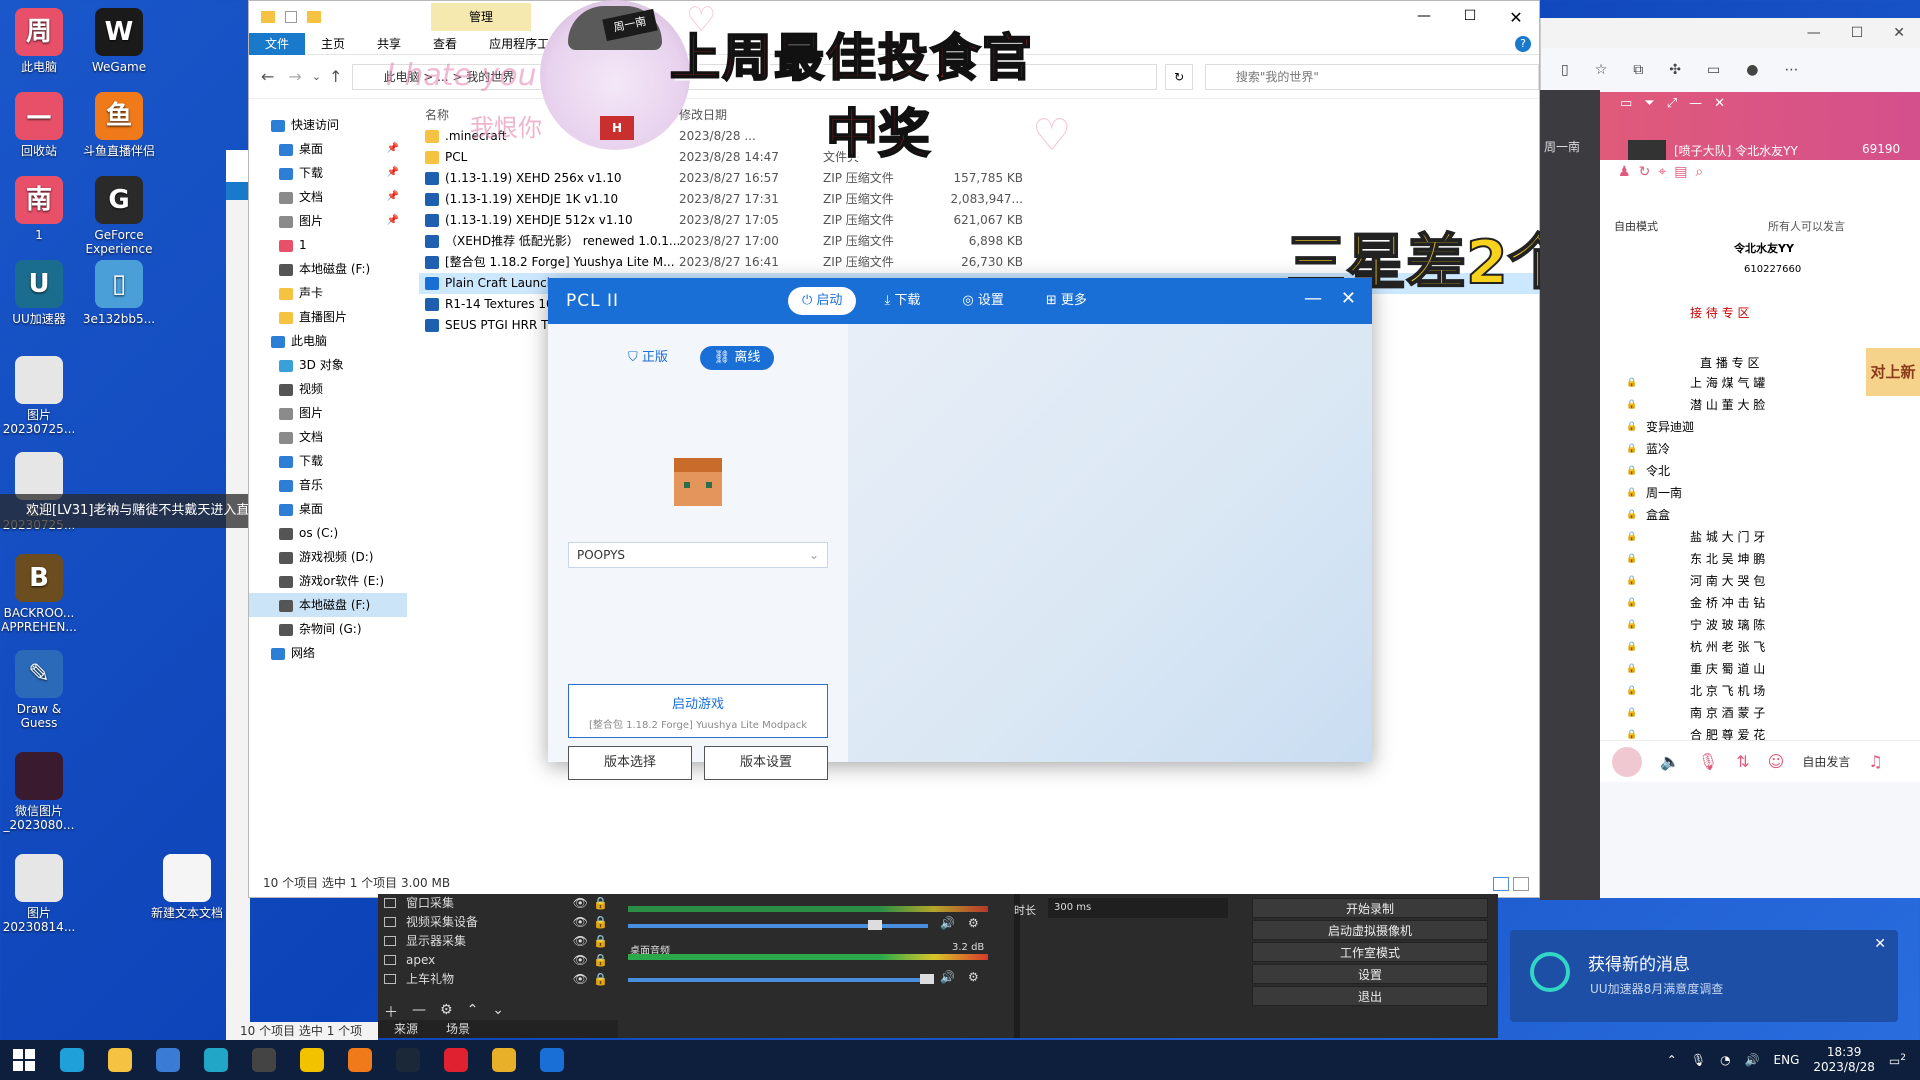 The image size is (1920, 1080). What do you see at coordinates (1638, 77) in the screenshot?
I see `collections-icon: ⧉` at bounding box center [1638, 77].